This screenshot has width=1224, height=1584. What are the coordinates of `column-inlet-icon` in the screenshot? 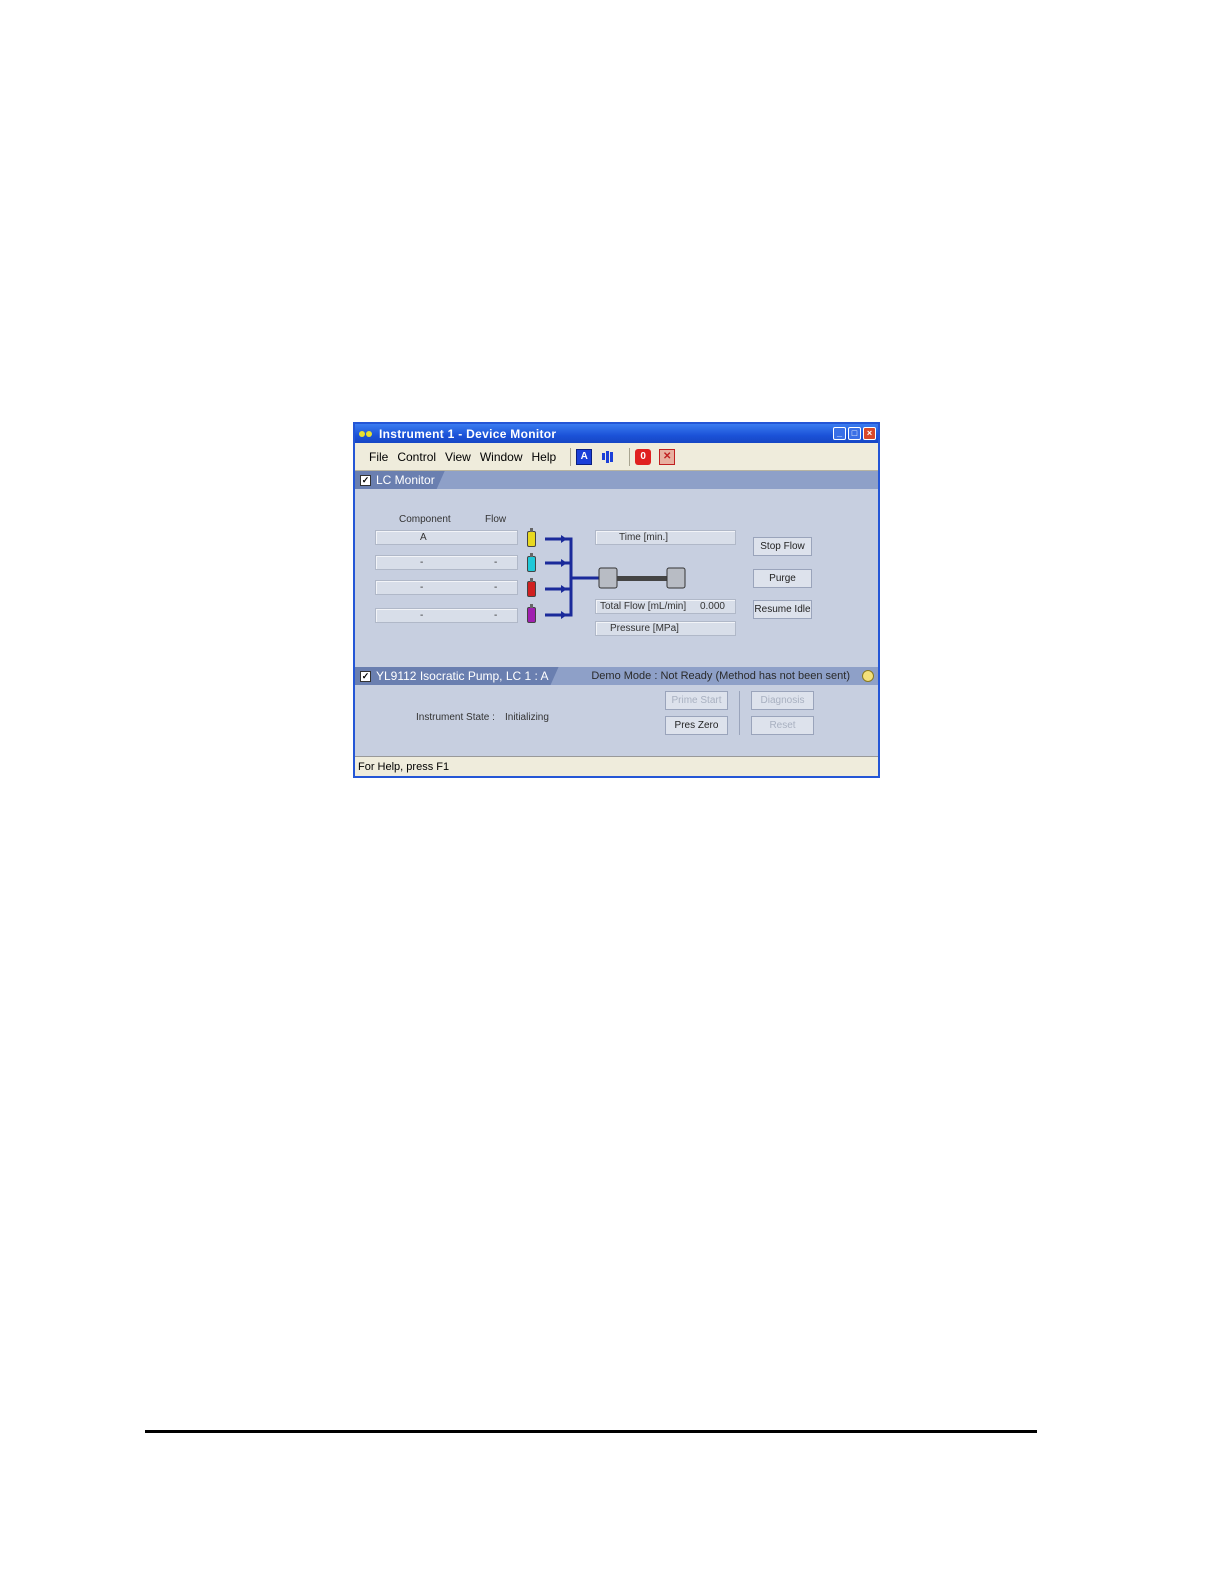 It's located at (608, 578).